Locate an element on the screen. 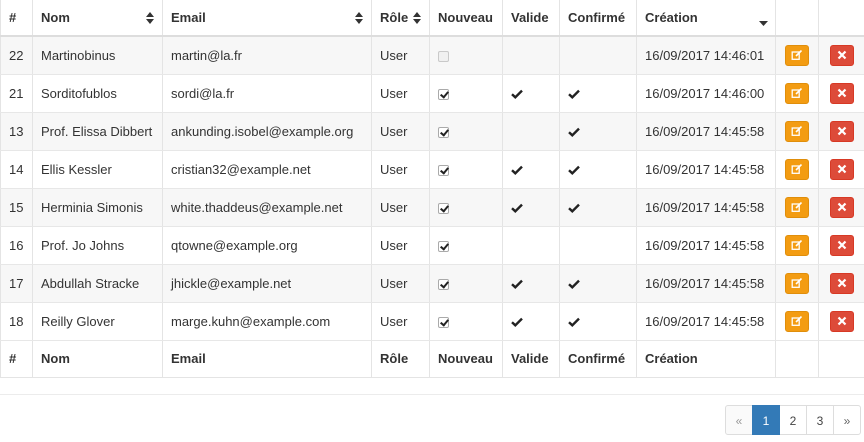  cell-name: Sorditofublos is located at coordinates (97, 93).